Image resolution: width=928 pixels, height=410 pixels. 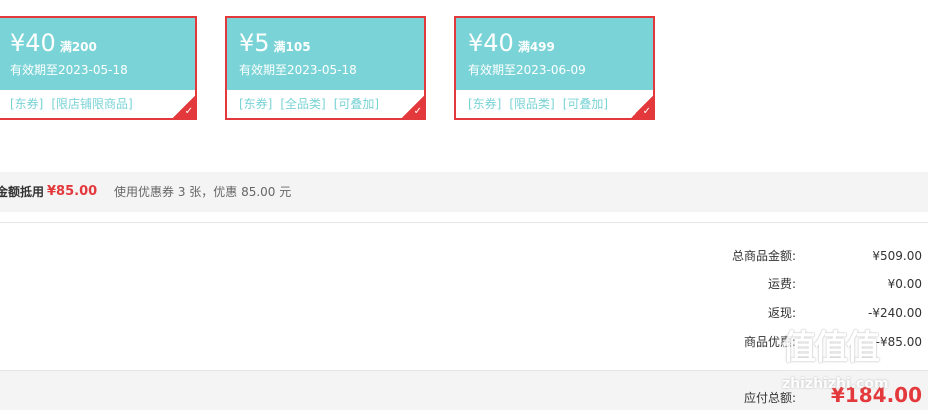 I want to click on coupon-header: ¥40 满200 有效期至2023-05-18, so click(x=97, y=54).